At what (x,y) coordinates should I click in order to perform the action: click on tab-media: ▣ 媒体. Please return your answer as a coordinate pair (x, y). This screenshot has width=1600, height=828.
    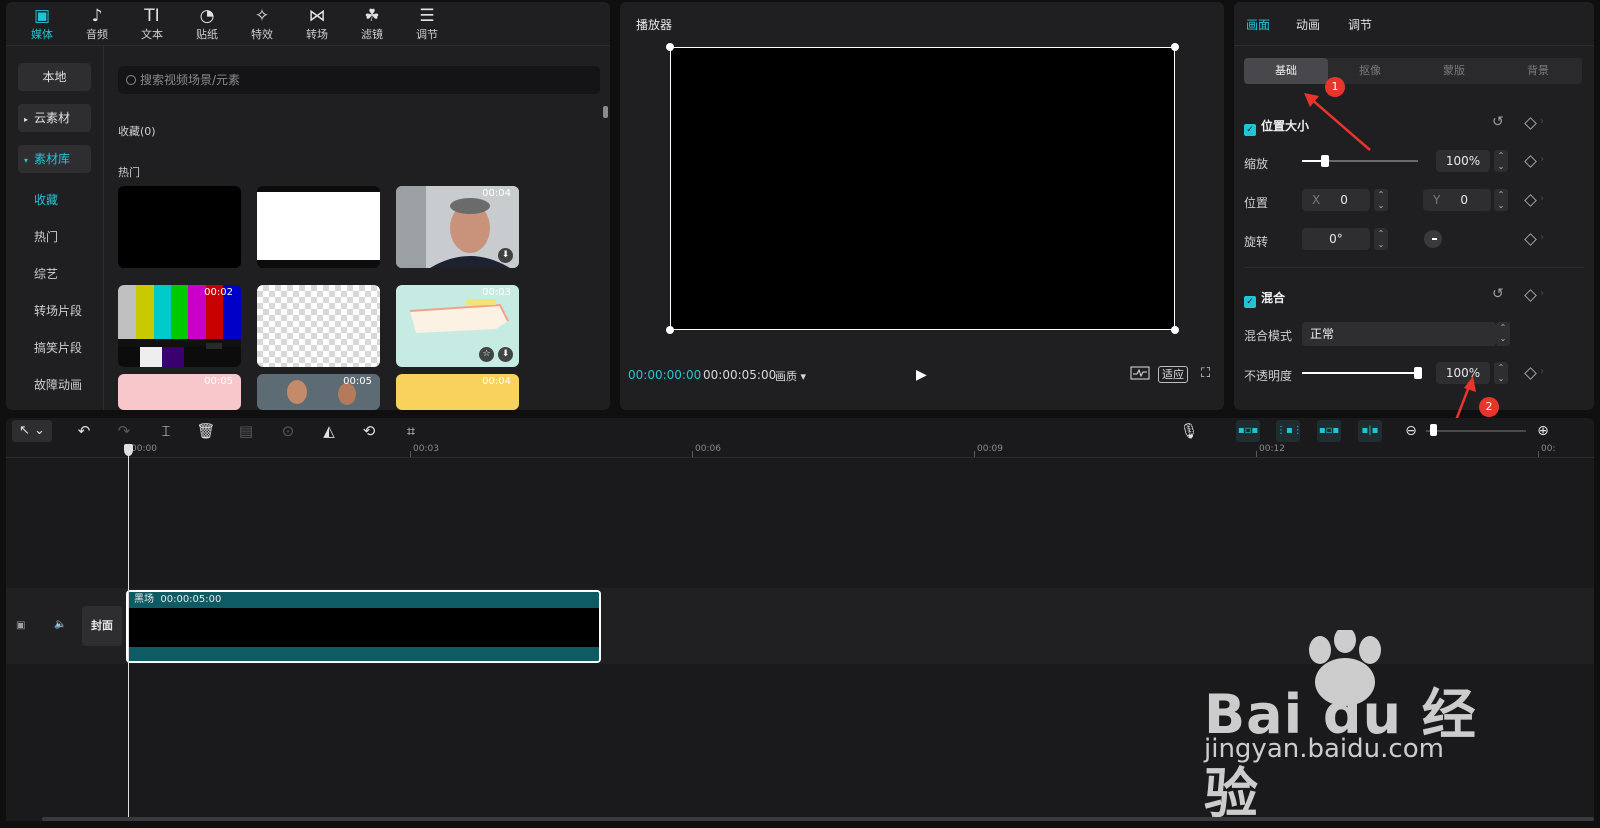
    Looking at the image, I should click on (42, 26).